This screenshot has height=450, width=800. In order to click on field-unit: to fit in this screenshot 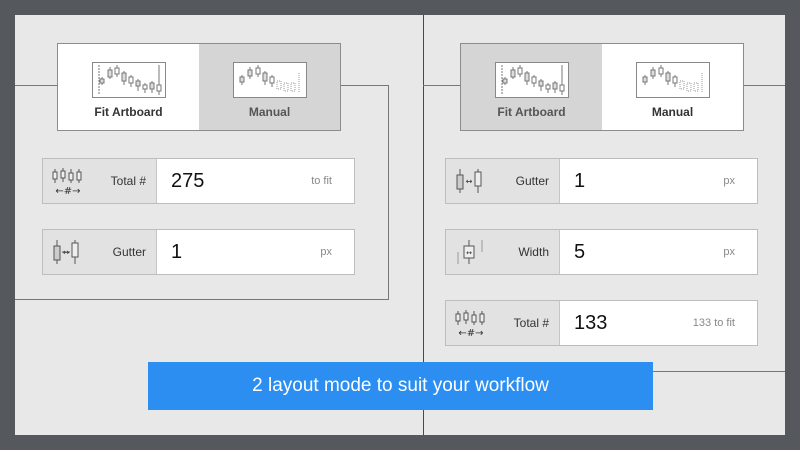, I will do `click(321, 181)`.